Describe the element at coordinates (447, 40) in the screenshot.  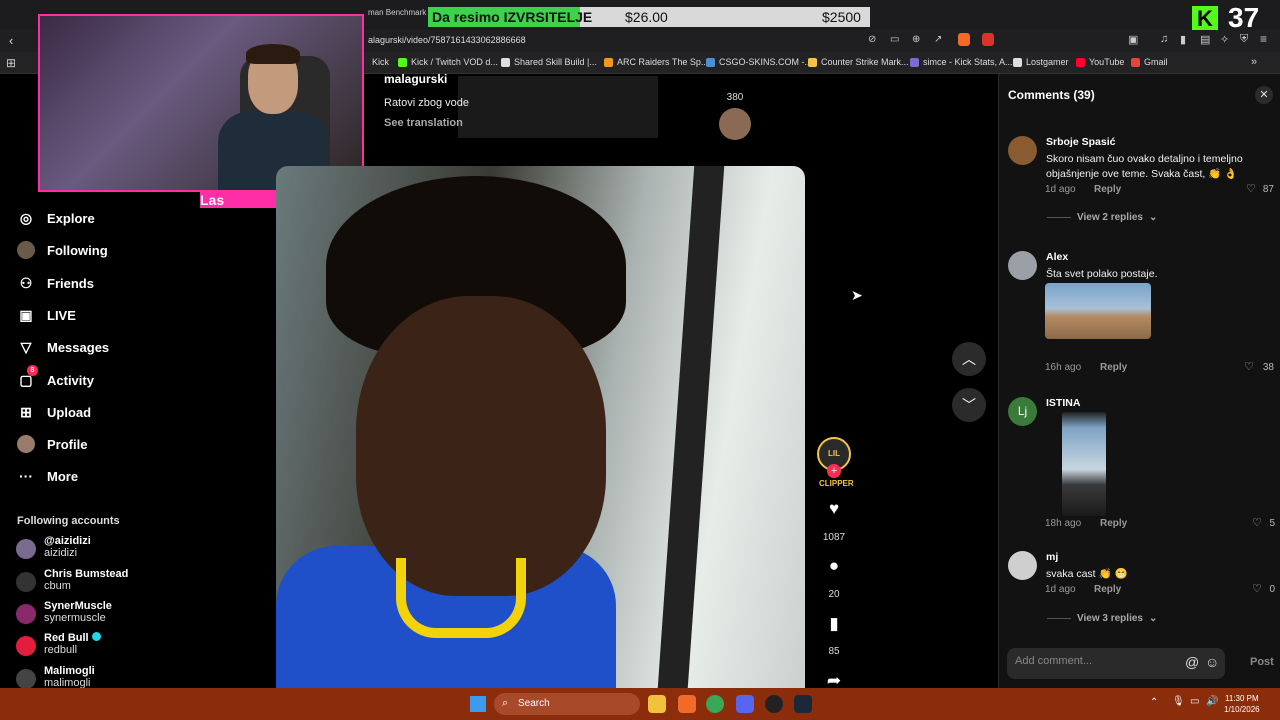
I see `url-text: alagurski/video/7587161433062886668` at that location.